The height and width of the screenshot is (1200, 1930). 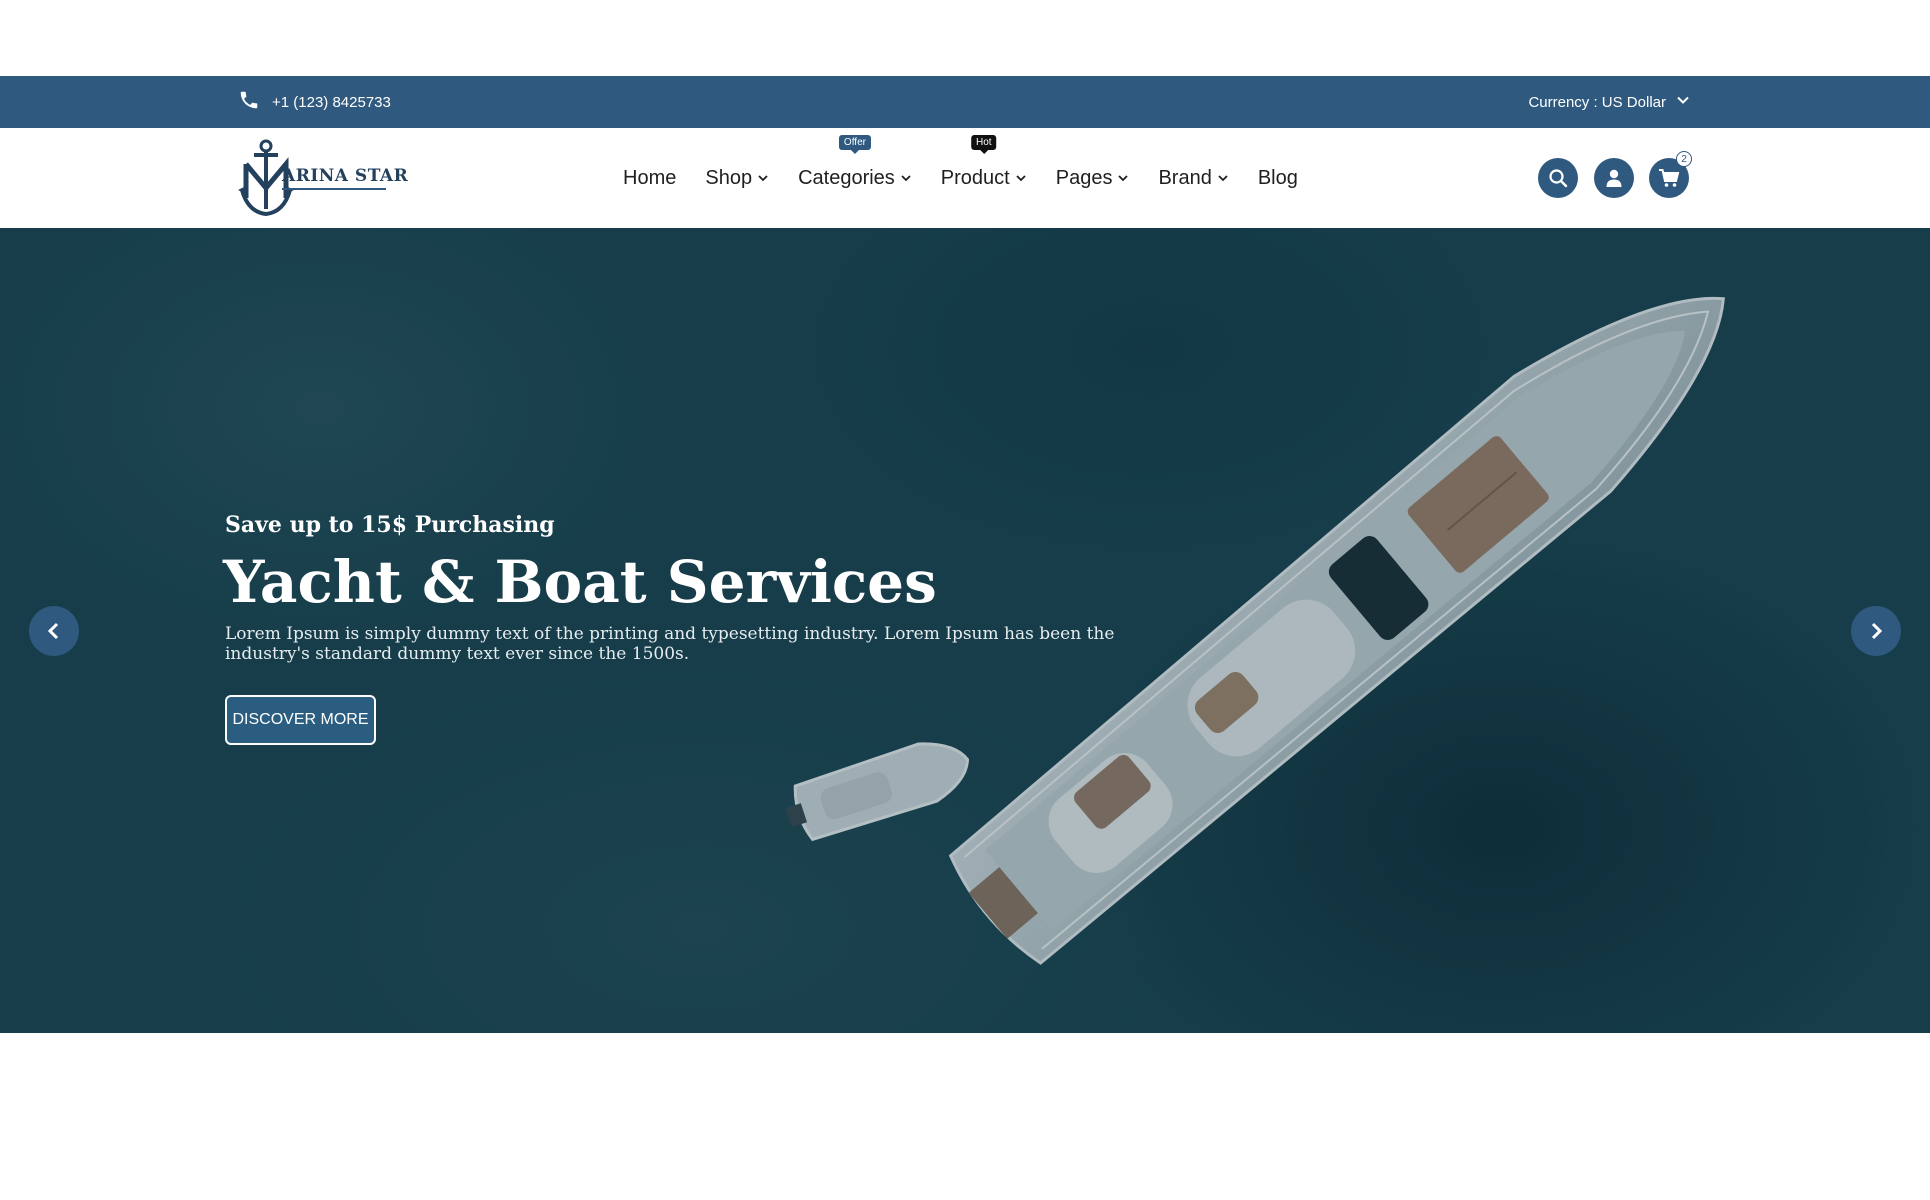 I want to click on cart-icon, so click(x=1669, y=178).